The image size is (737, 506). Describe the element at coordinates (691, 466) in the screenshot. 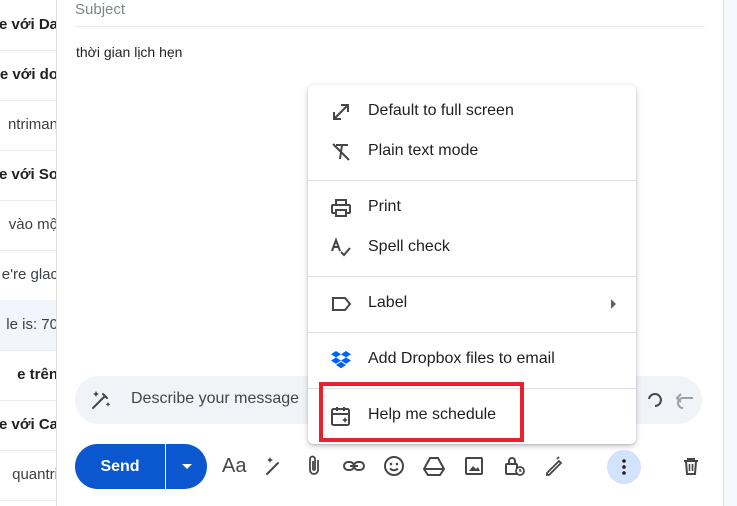

I see `trash-icon` at that location.